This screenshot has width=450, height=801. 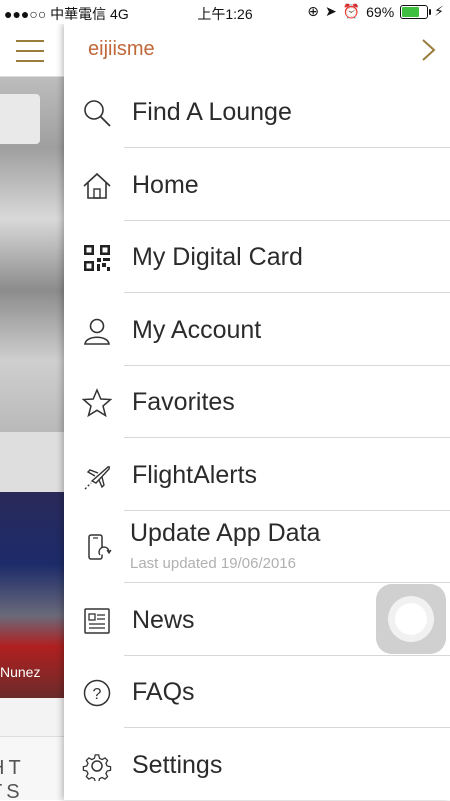 What do you see at coordinates (97, 767) in the screenshot?
I see `gear-icon` at bounding box center [97, 767].